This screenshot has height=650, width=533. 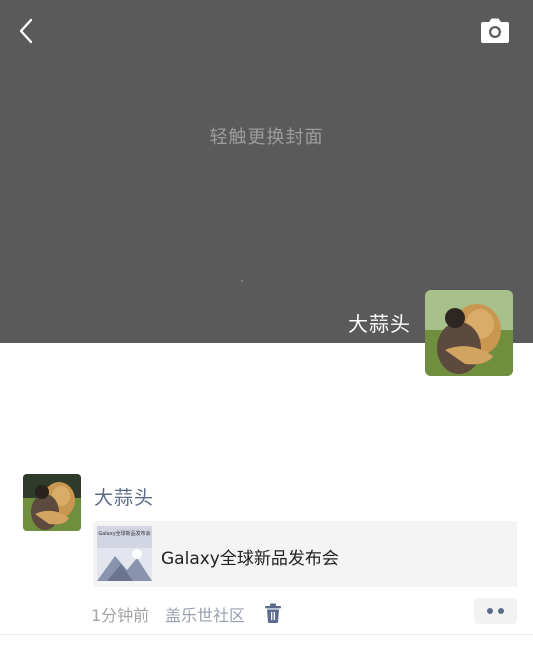 I want to click on thumbnail-caption: Galaxy全球新品发布会, so click(x=124, y=533).